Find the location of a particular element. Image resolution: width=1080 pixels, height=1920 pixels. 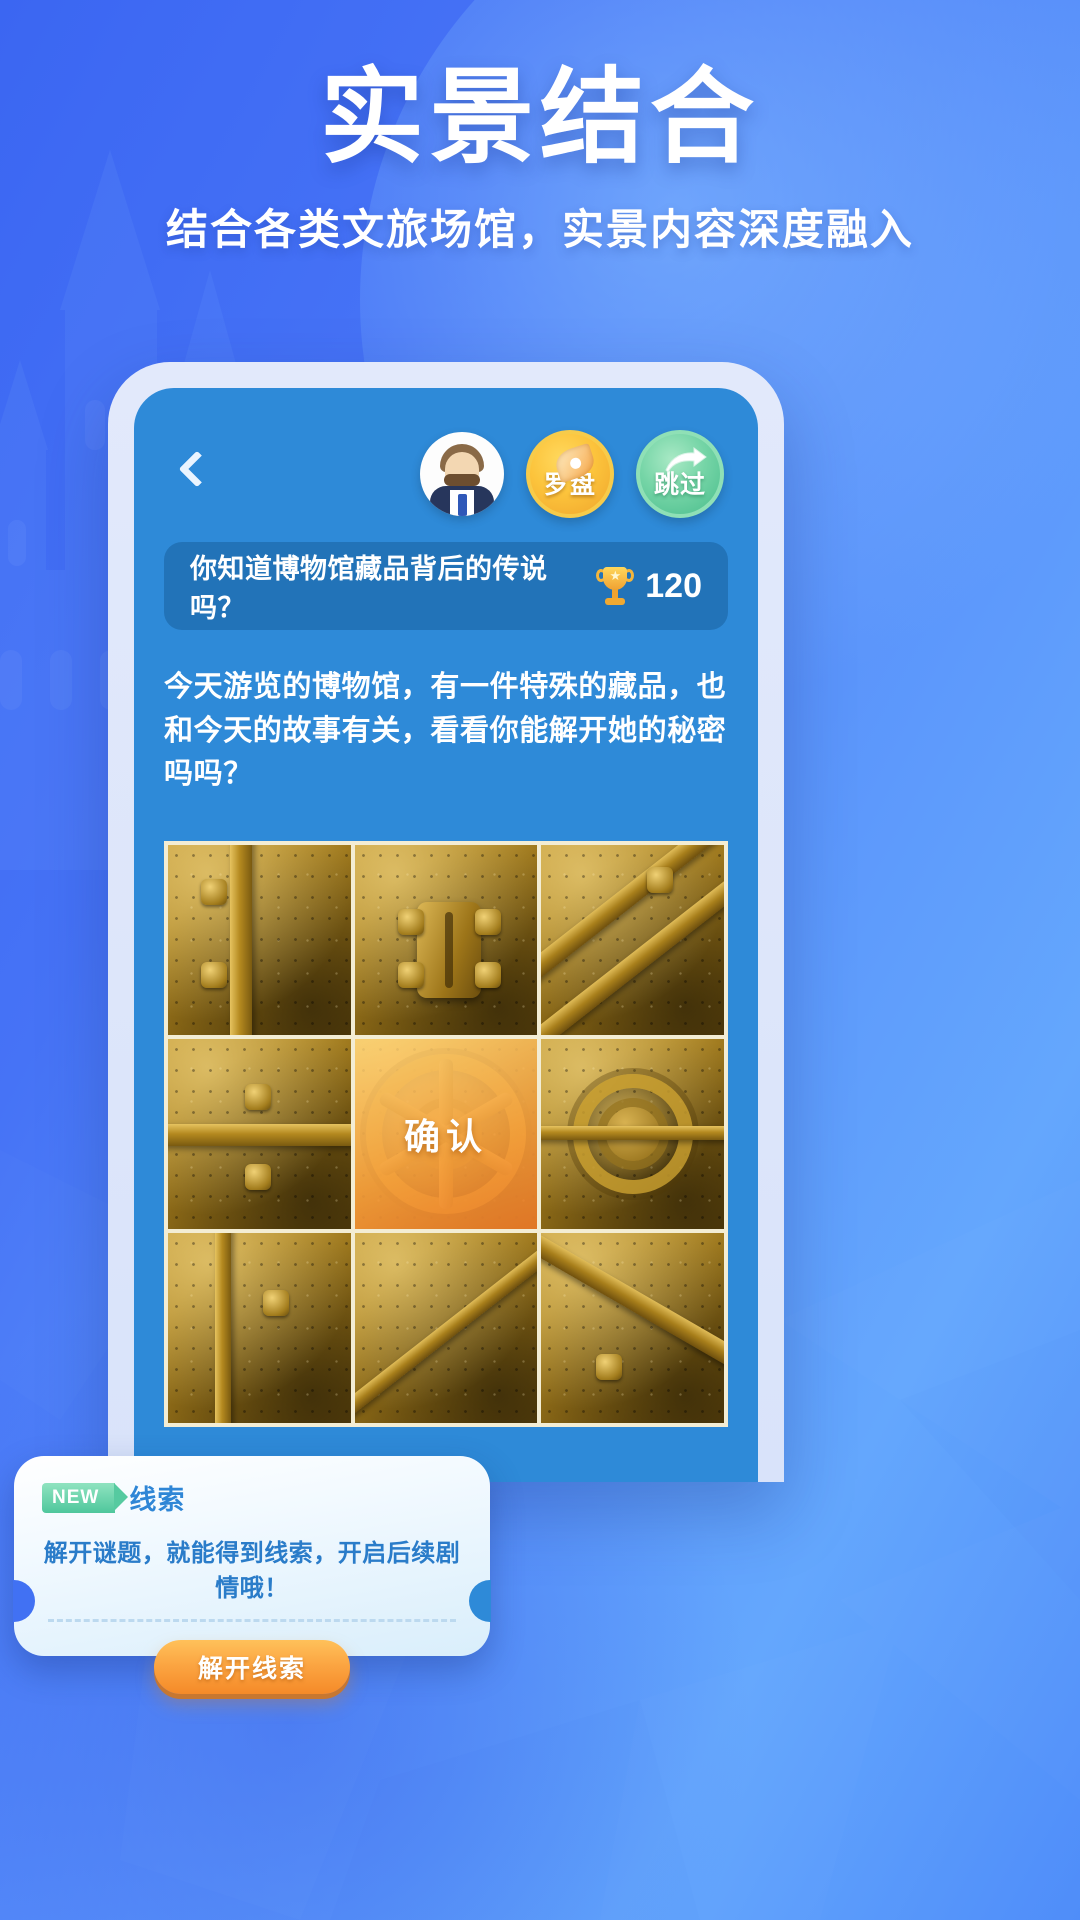

app-header-bar: 罗盘 跳过 is located at coordinates (446, 453).